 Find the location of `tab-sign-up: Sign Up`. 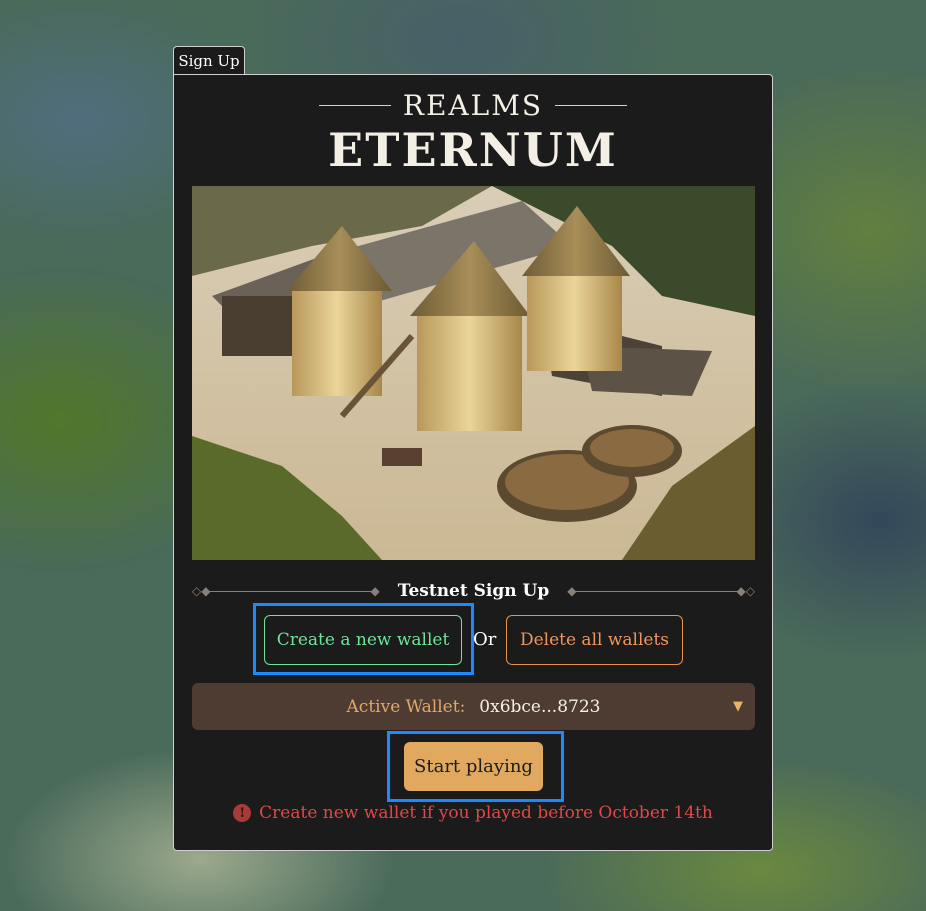

tab-sign-up: Sign Up is located at coordinates (209, 60).